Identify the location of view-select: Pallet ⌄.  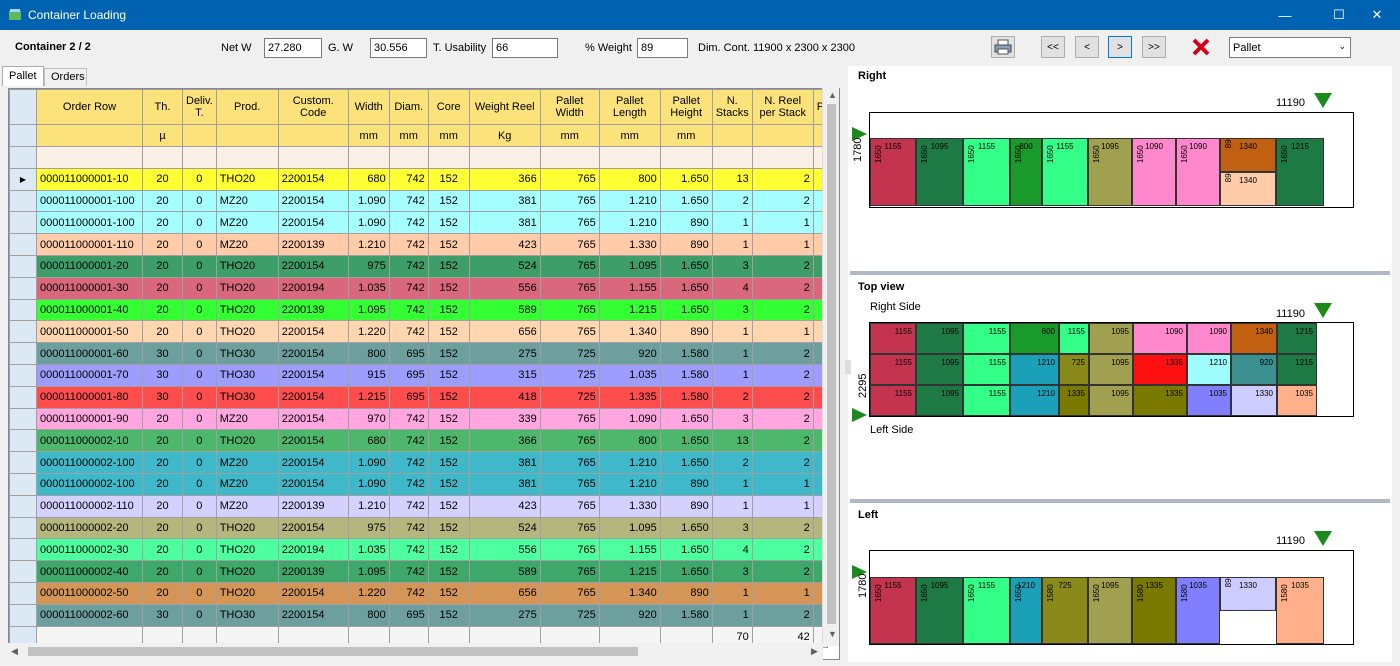
(1290, 47).